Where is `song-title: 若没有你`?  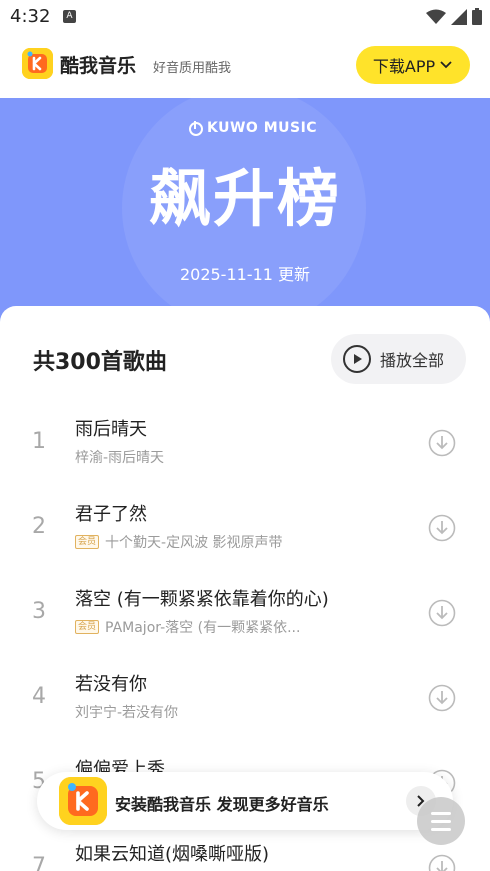 song-title: 若没有你 is located at coordinates (111, 684).